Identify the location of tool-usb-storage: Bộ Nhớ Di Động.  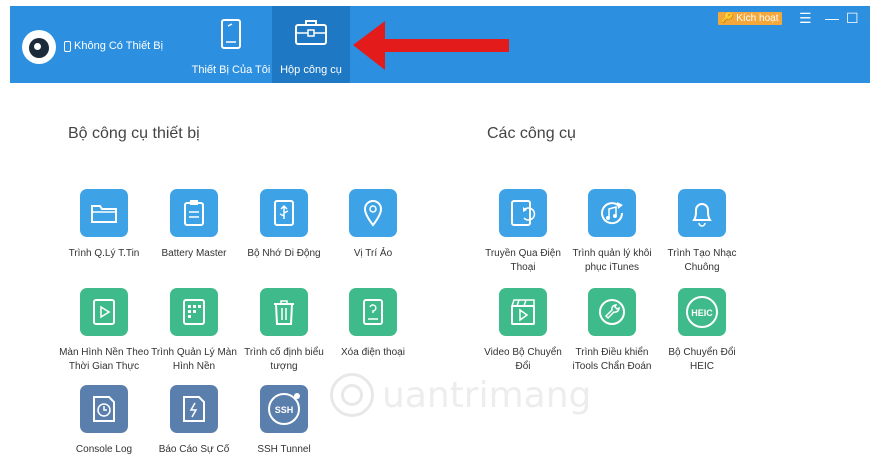
(284, 225).